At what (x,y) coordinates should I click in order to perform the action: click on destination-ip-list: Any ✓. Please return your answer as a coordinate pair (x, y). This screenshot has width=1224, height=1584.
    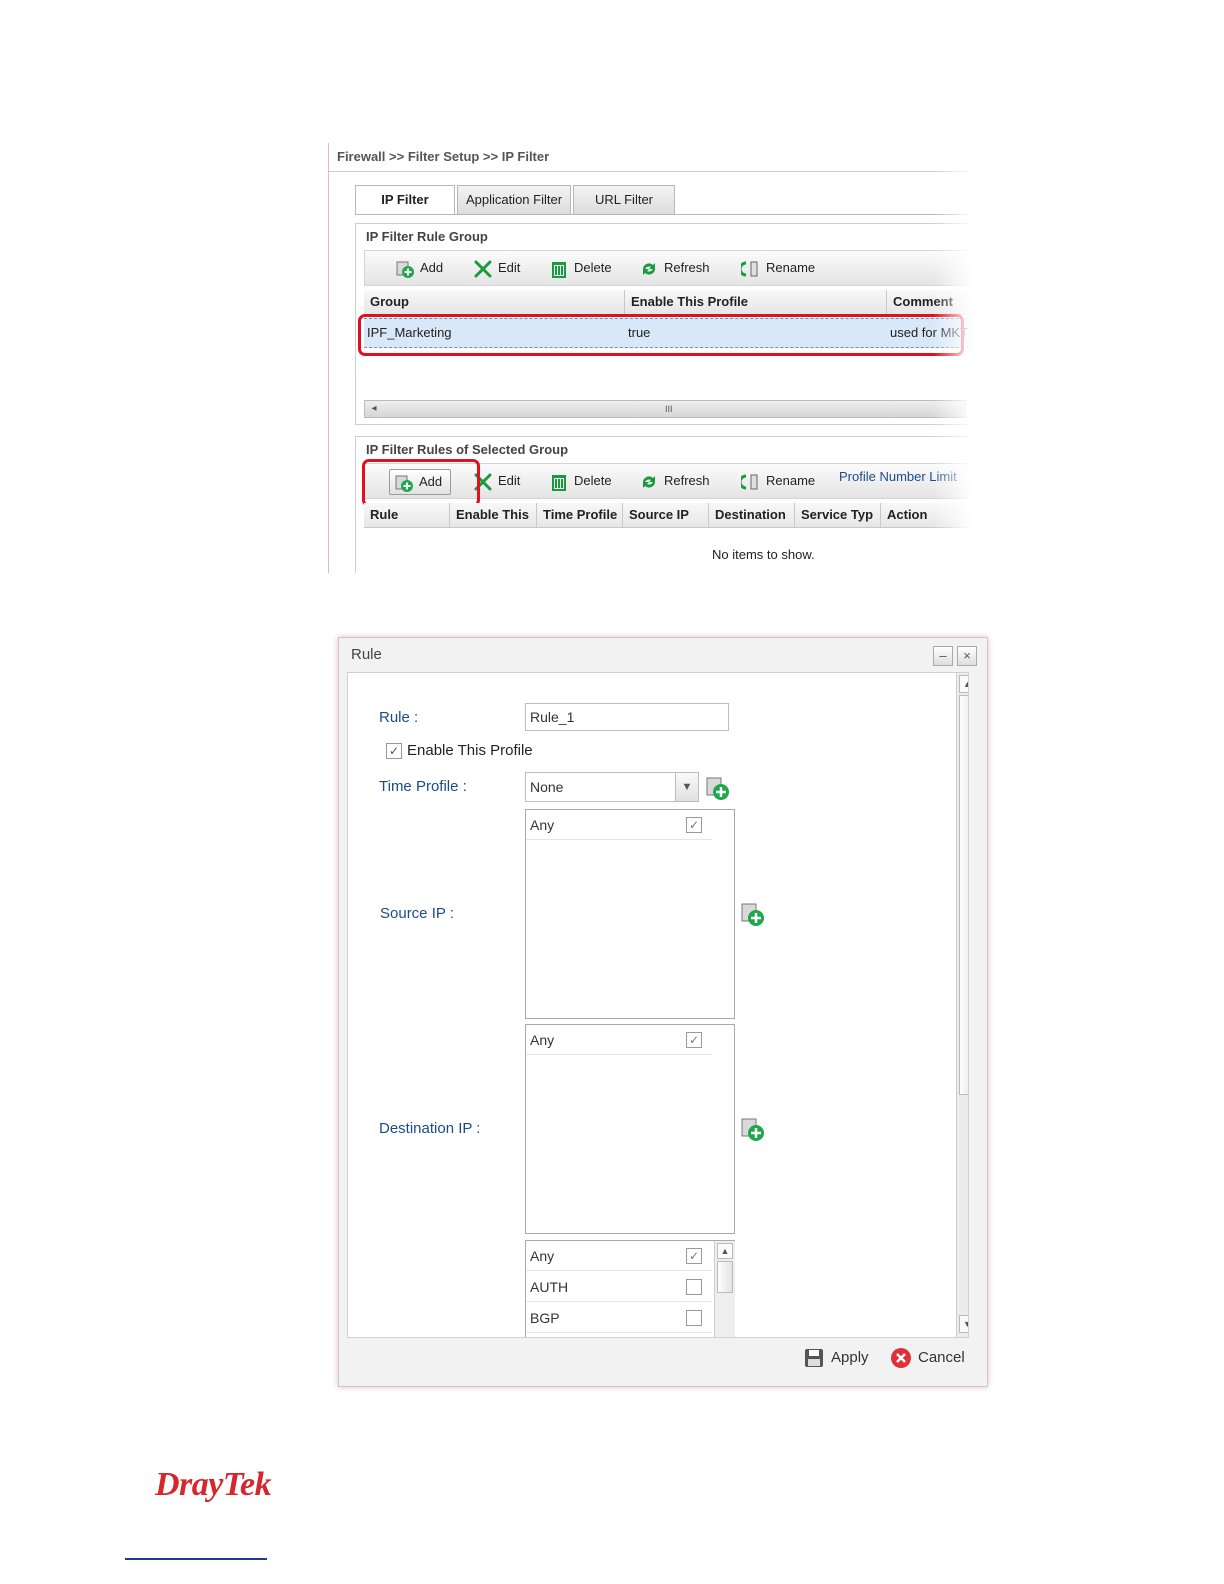
    Looking at the image, I should click on (630, 1129).